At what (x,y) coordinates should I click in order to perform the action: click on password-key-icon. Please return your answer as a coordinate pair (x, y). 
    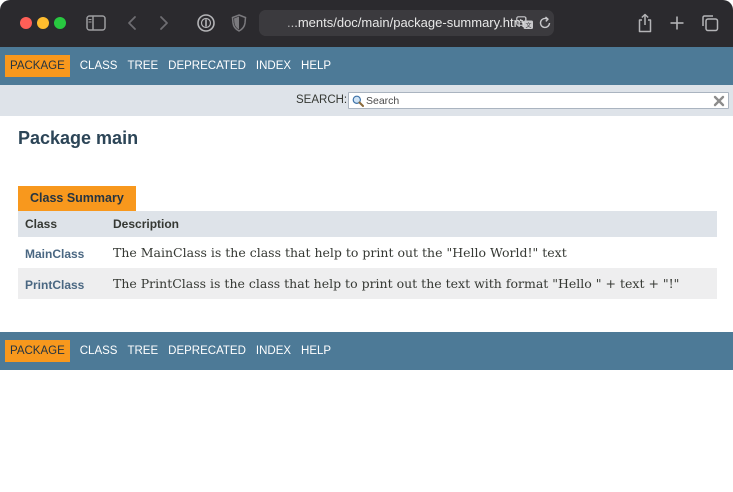
    Looking at the image, I should click on (206, 23).